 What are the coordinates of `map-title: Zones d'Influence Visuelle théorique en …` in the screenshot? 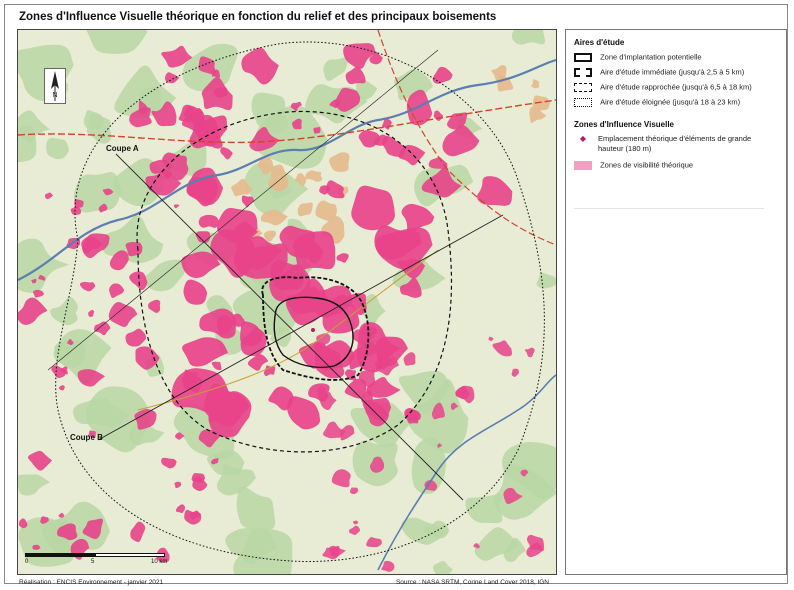 It's located at (258, 17).